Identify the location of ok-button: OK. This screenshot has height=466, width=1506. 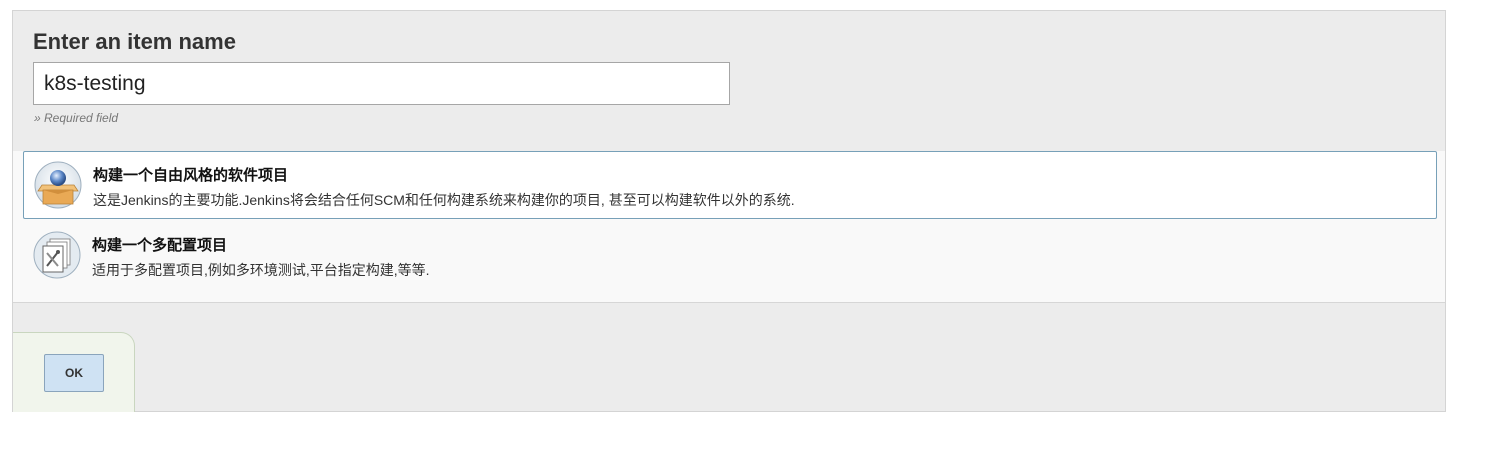
(74, 373).